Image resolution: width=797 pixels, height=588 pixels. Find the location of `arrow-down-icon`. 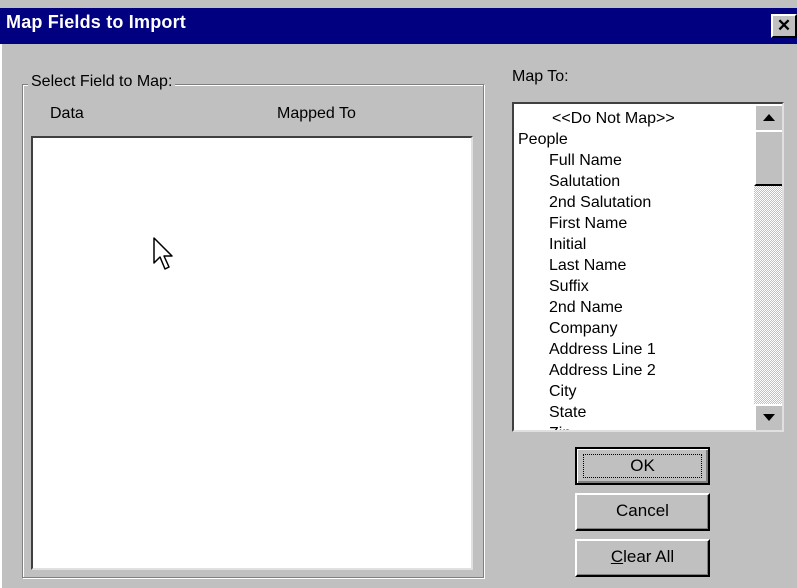

arrow-down-icon is located at coordinates (769, 417).